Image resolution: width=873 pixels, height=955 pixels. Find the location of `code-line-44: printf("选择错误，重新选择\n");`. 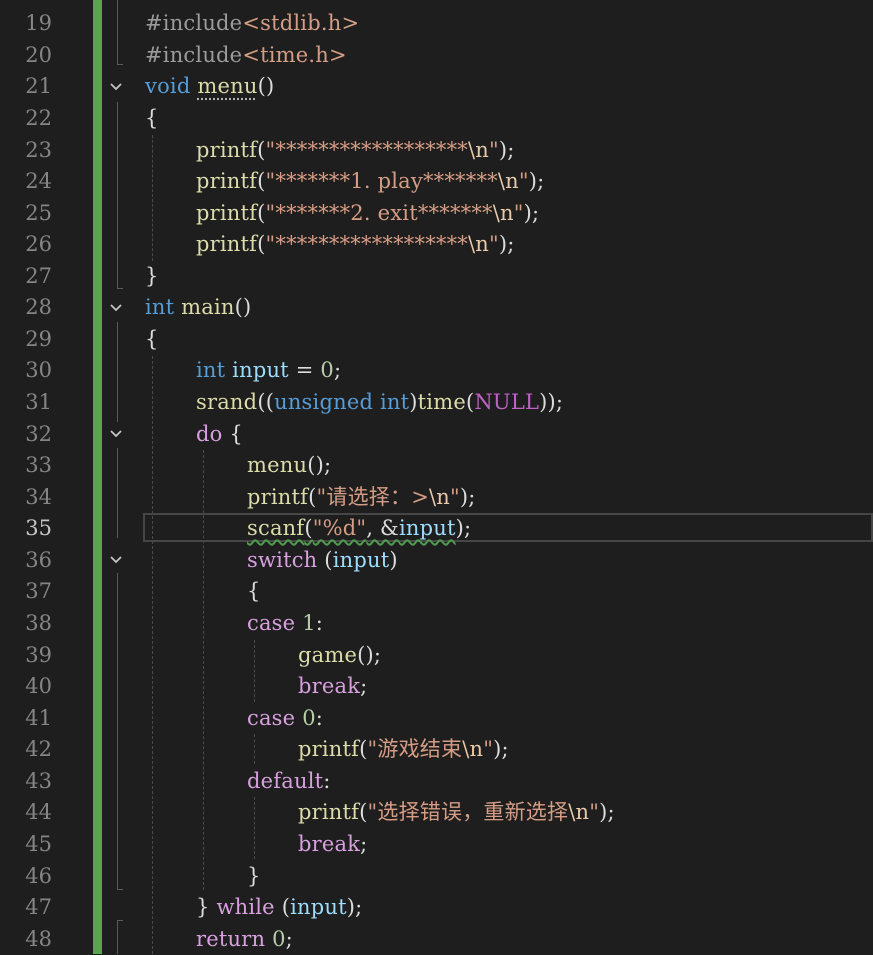

code-line-44: printf("选择错误，重新选择\n"); is located at coordinates (456, 812).